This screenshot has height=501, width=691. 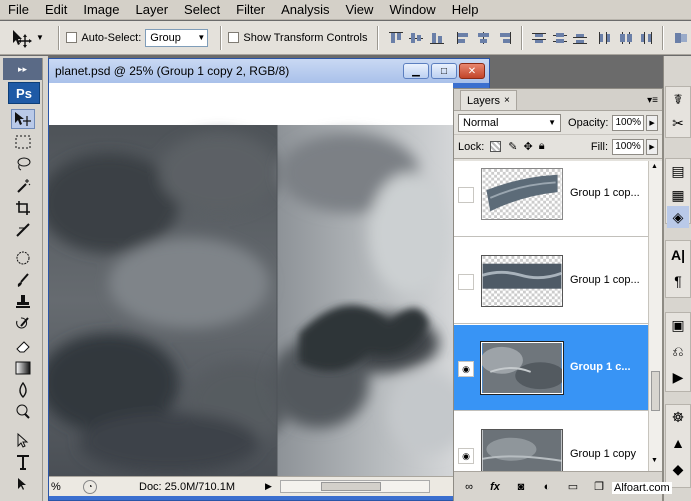 What do you see at coordinates (678, 171) in the screenshot?
I see `navigator-panel-icon: ▤` at bounding box center [678, 171].